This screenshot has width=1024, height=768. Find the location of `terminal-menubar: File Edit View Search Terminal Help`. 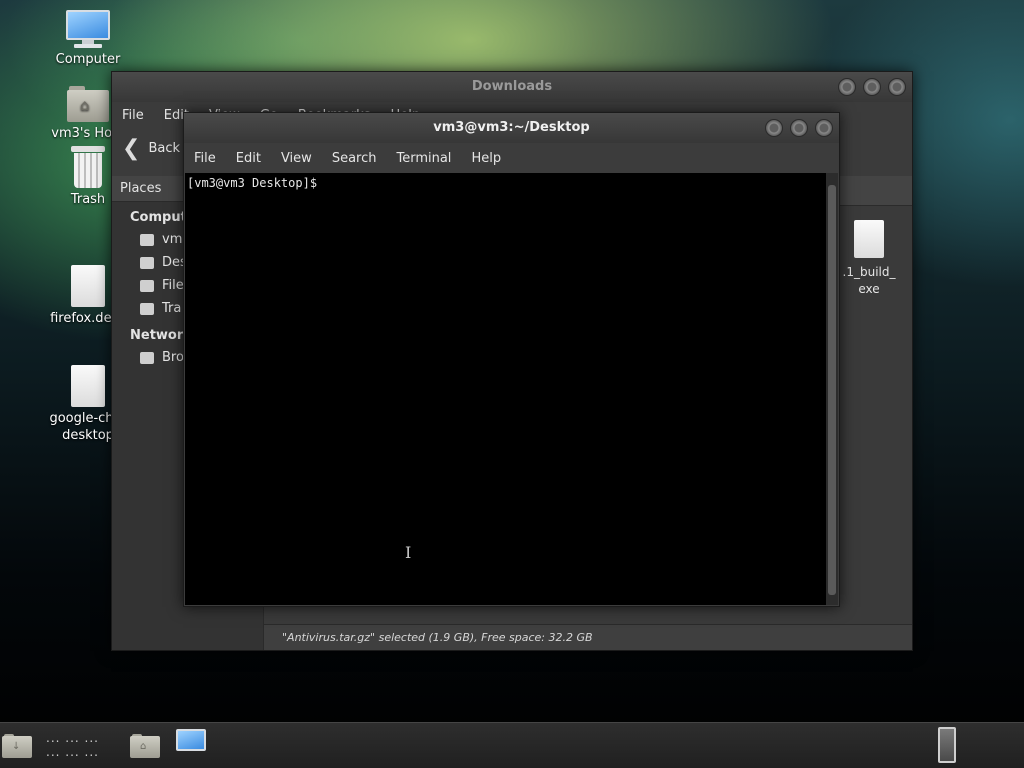

terminal-menubar: File Edit View Search Terminal Help is located at coordinates (511, 158).